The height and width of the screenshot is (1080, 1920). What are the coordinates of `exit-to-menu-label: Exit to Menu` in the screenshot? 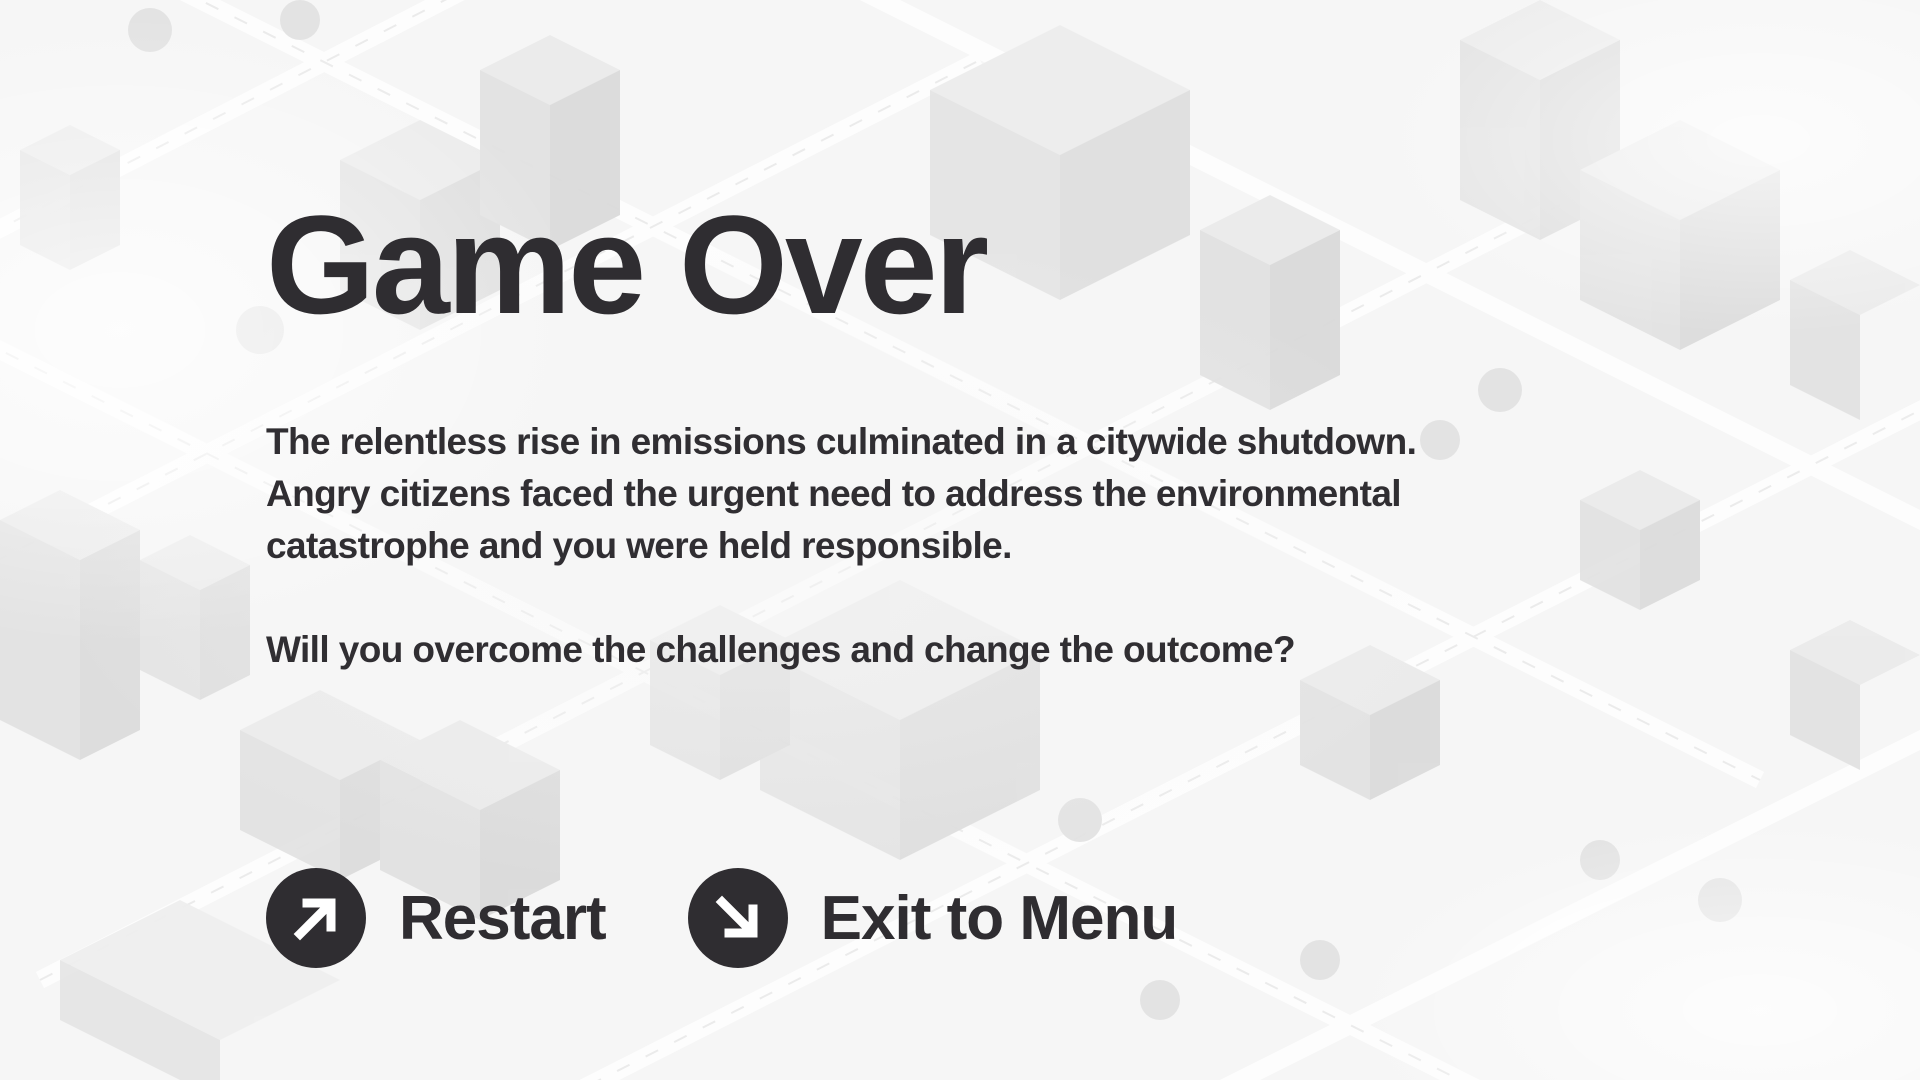 It's located at (999, 918).